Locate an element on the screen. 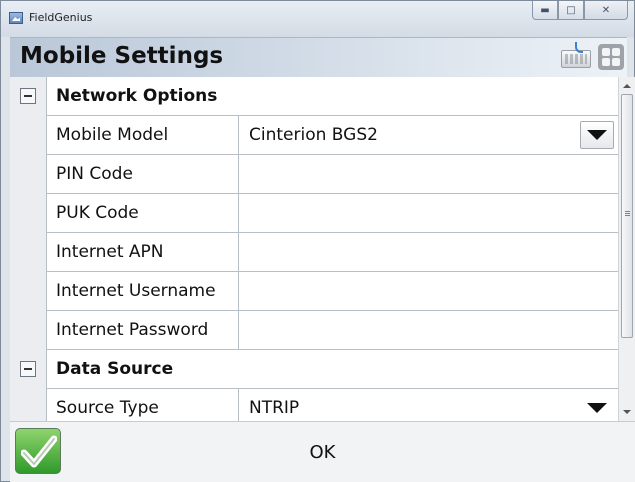 Image resolution: width=635 pixels, height=482 pixels. window-controls: ▬ □ ✕ is located at coordinates (580, 10).